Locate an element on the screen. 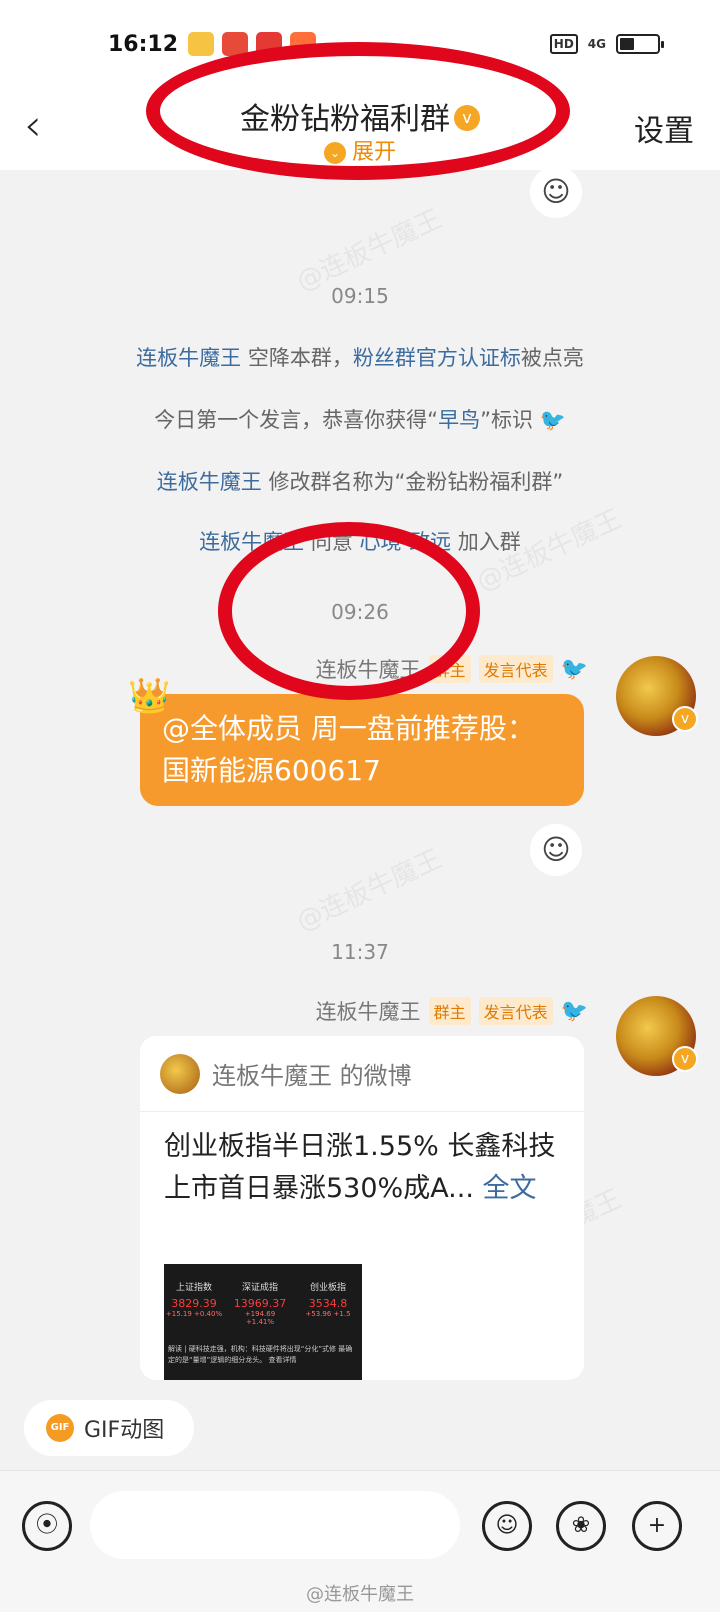  early-bird-link: 早鸟 is located at coordinates (459, 420).